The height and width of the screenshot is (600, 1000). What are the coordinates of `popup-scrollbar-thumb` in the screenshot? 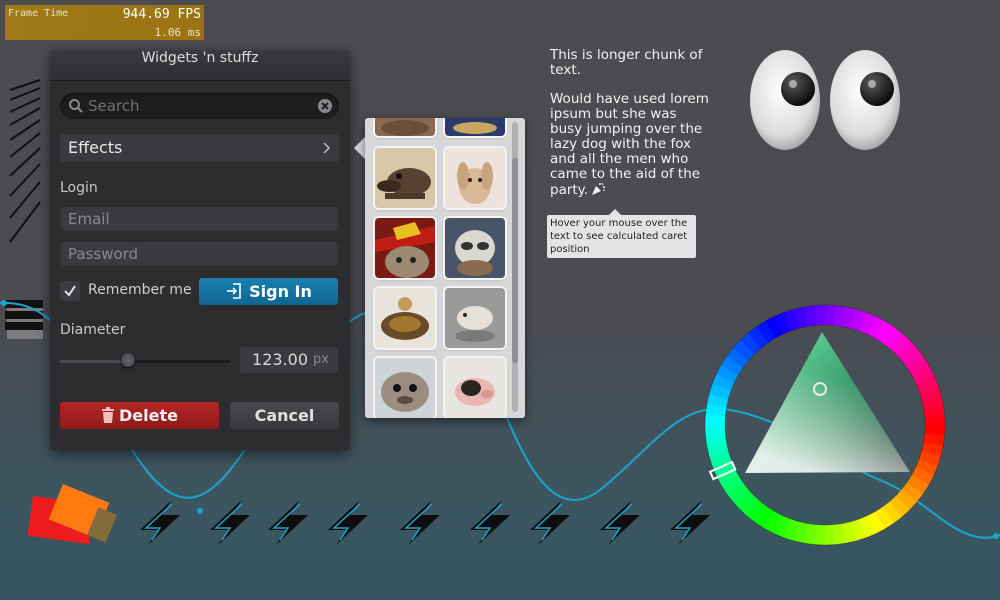 It's located at (515, 260).